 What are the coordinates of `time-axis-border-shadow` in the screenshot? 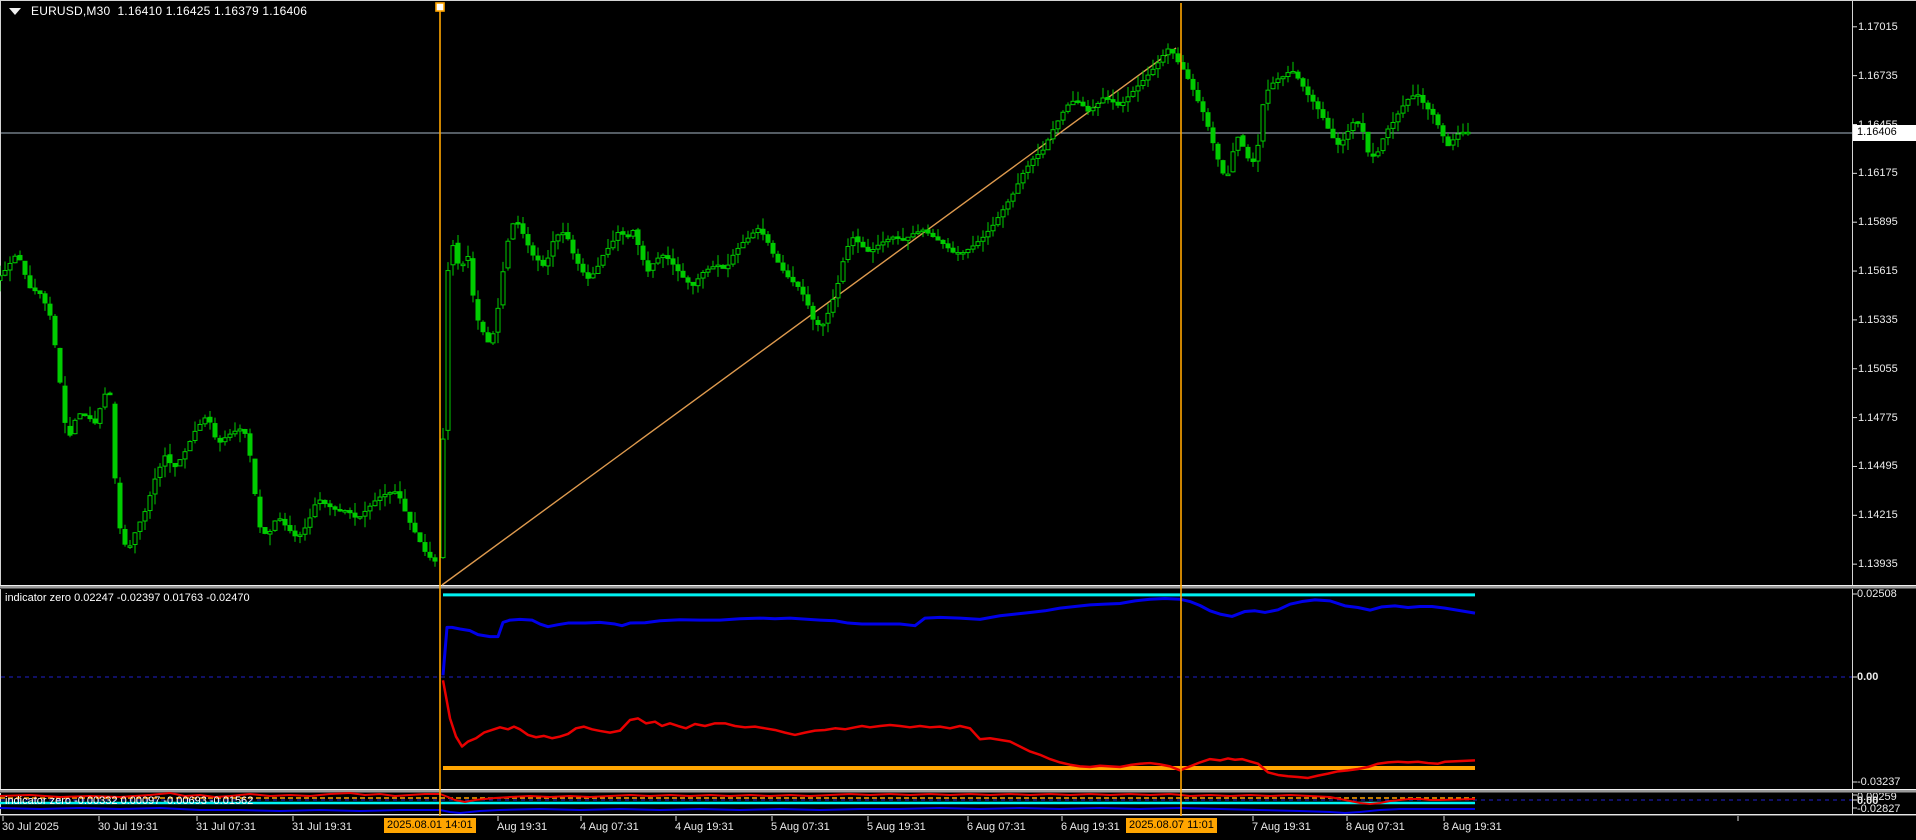 It's located at (958, 815).